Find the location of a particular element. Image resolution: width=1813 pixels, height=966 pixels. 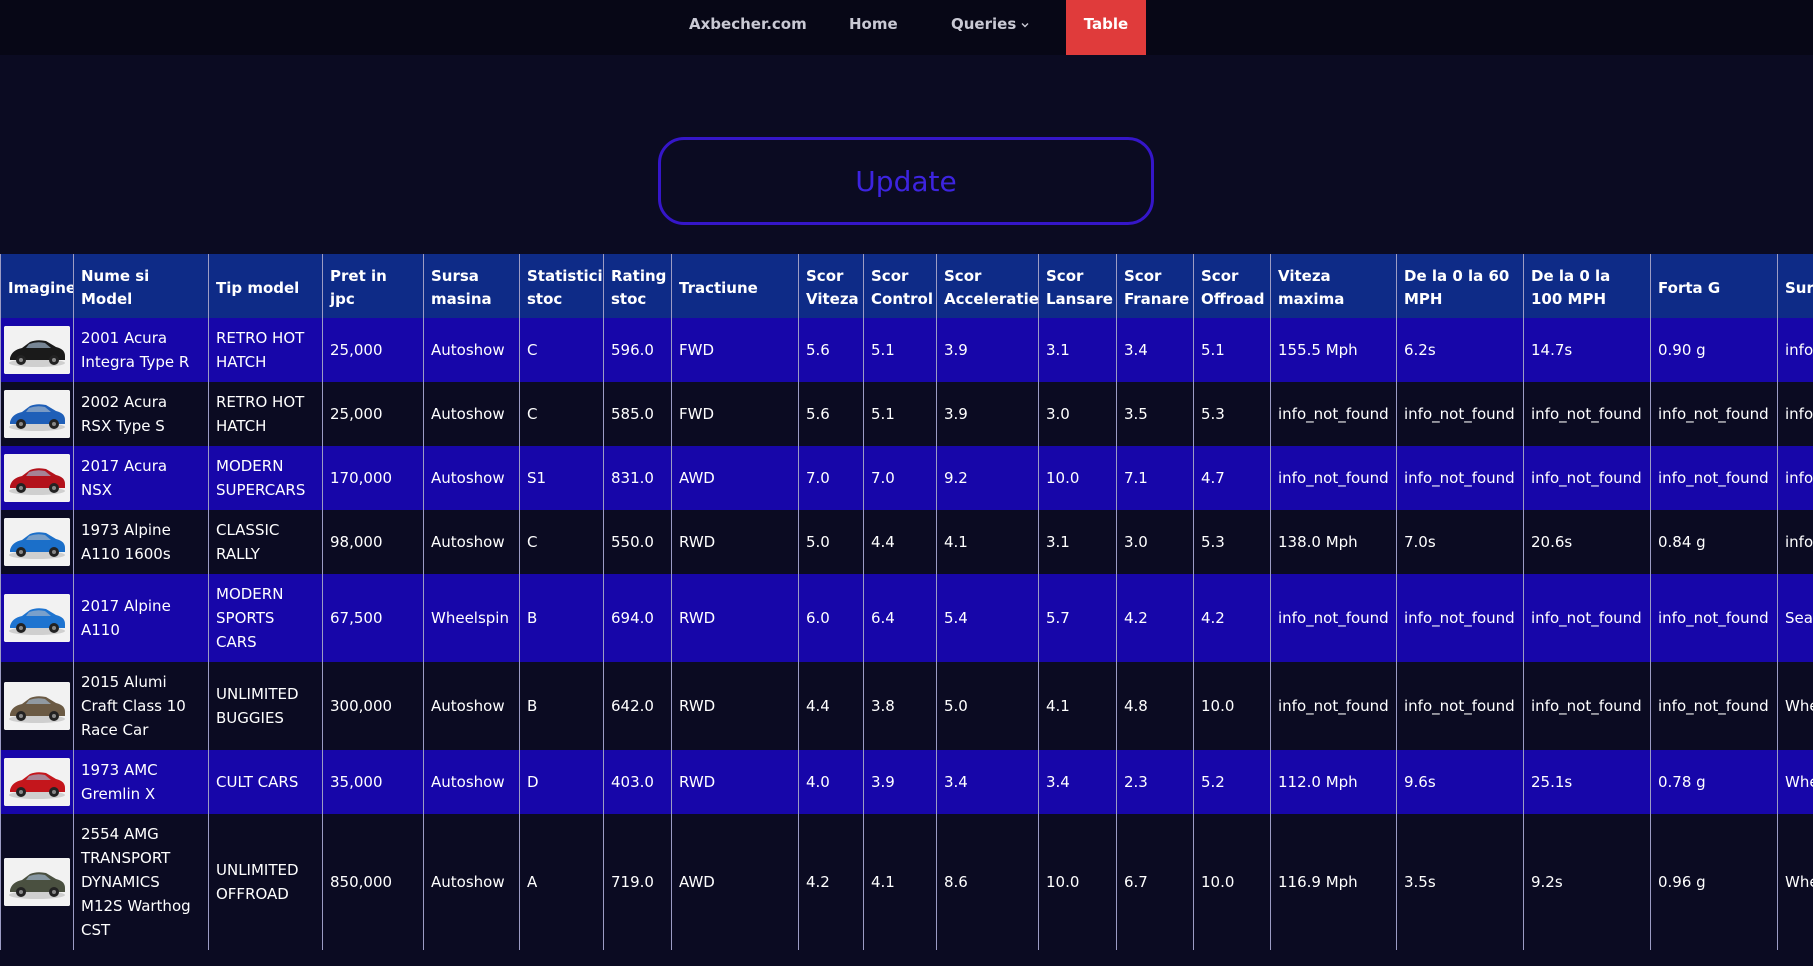

cell-price: 300,000 is located at coordinates (373, 706).